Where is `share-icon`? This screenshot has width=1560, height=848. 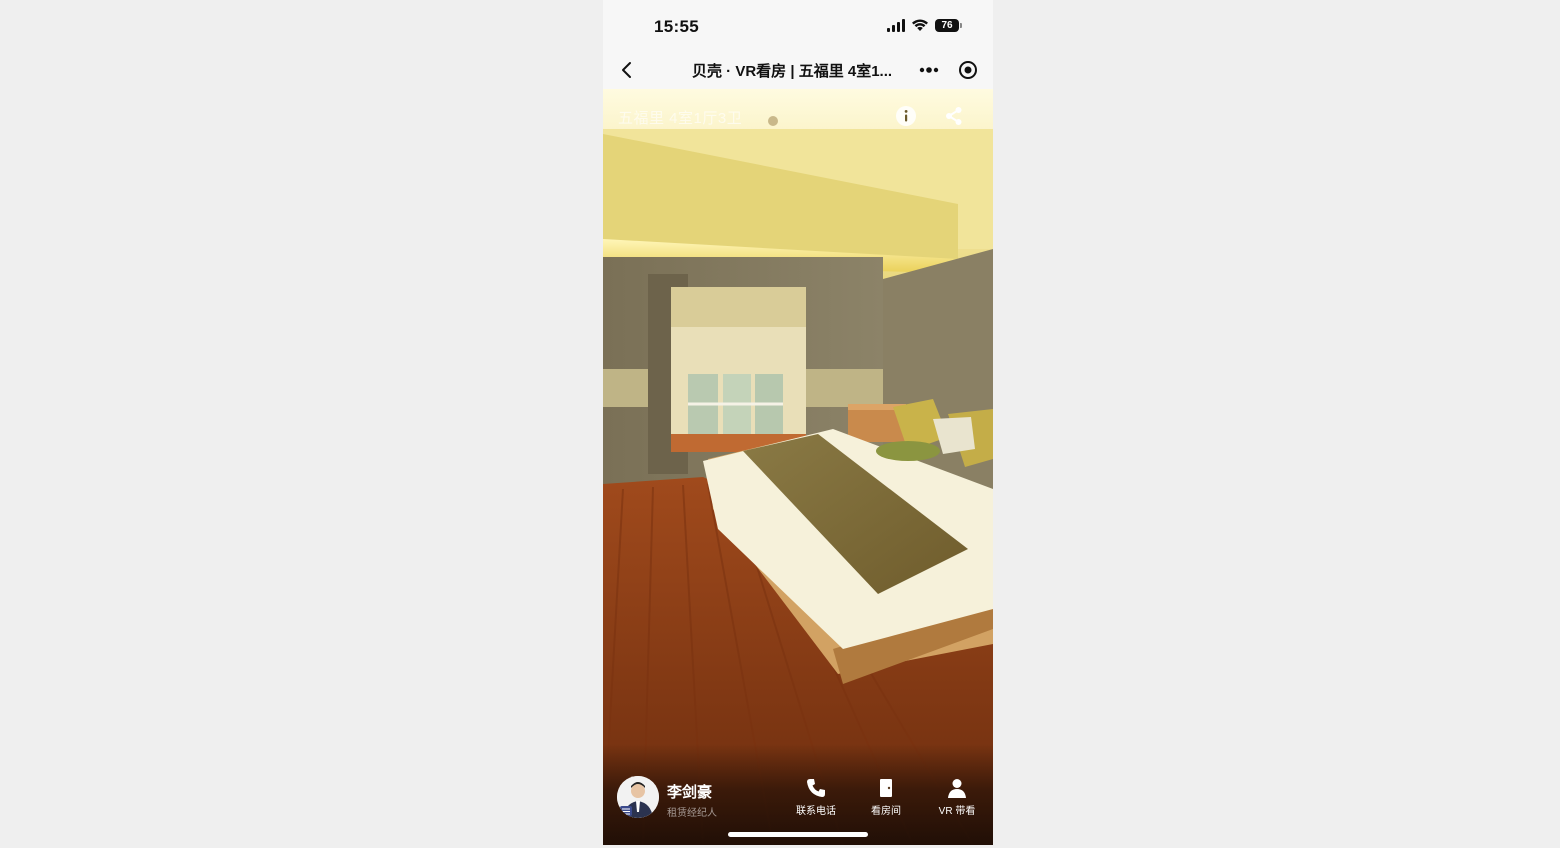 share-icon is located at coordinates (954, 116).